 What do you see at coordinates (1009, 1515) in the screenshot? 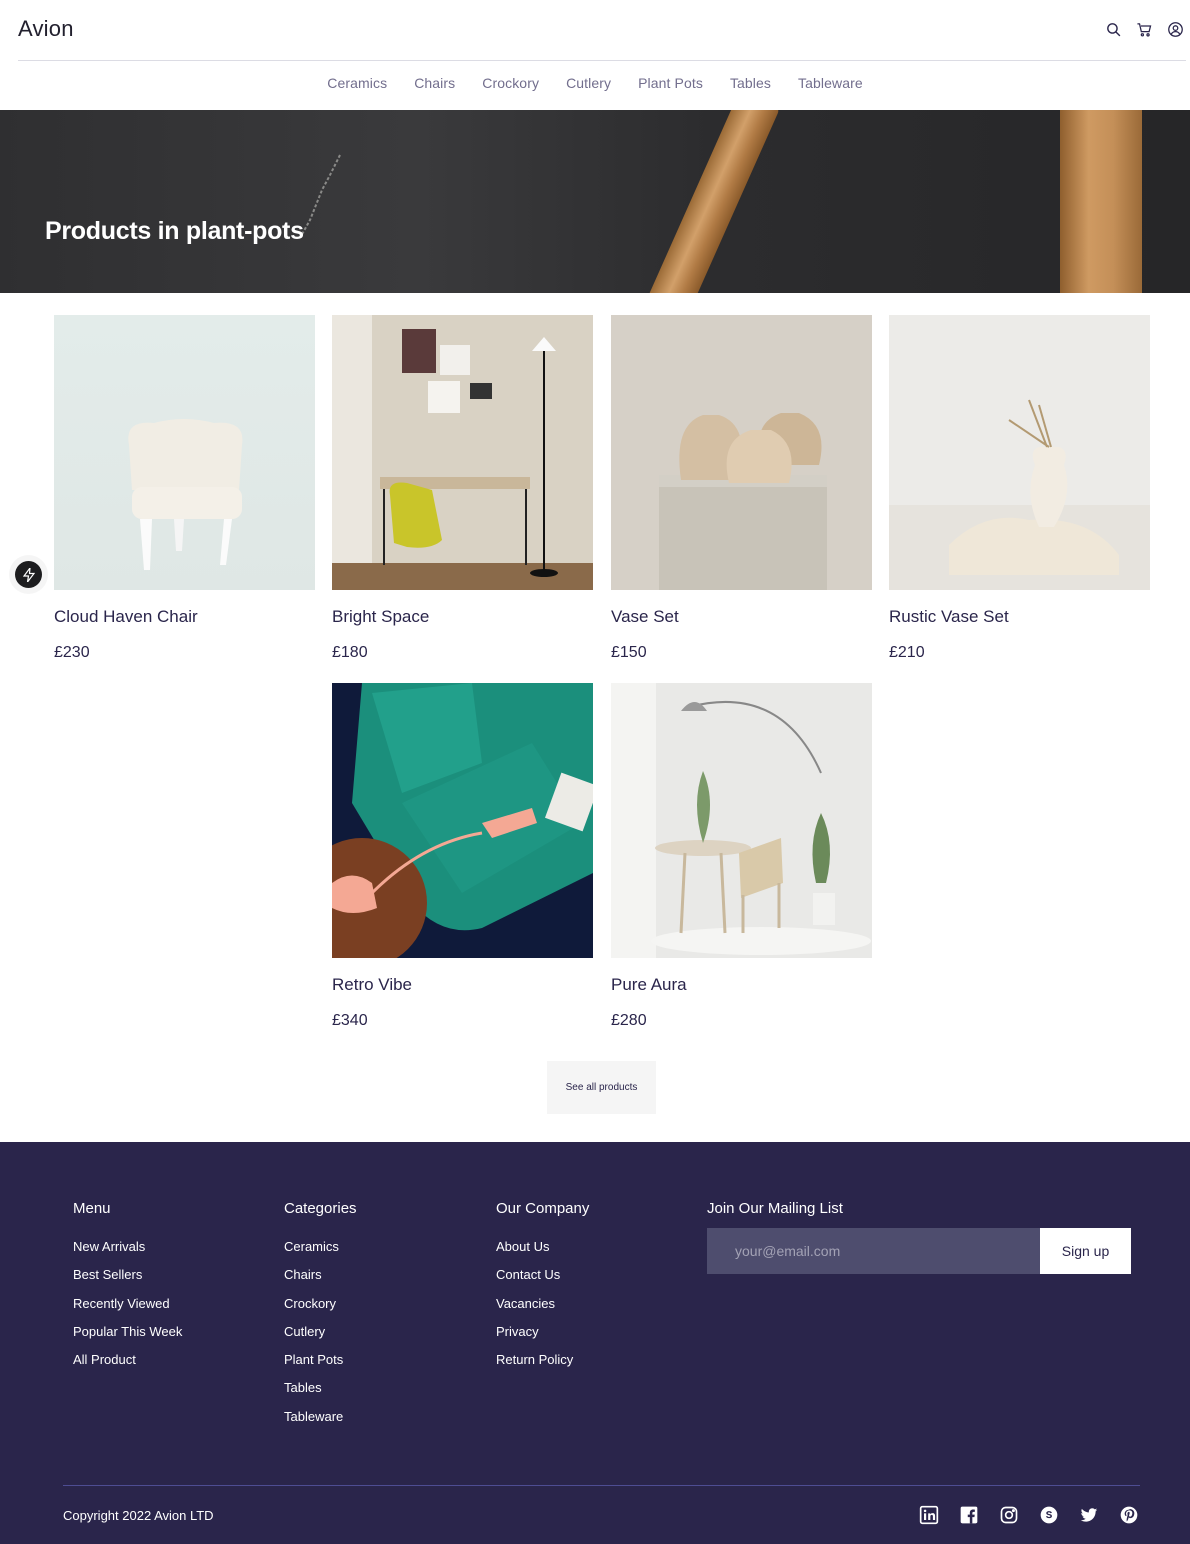
I see `instagram-icon` at bounding box center [1009, 1515].